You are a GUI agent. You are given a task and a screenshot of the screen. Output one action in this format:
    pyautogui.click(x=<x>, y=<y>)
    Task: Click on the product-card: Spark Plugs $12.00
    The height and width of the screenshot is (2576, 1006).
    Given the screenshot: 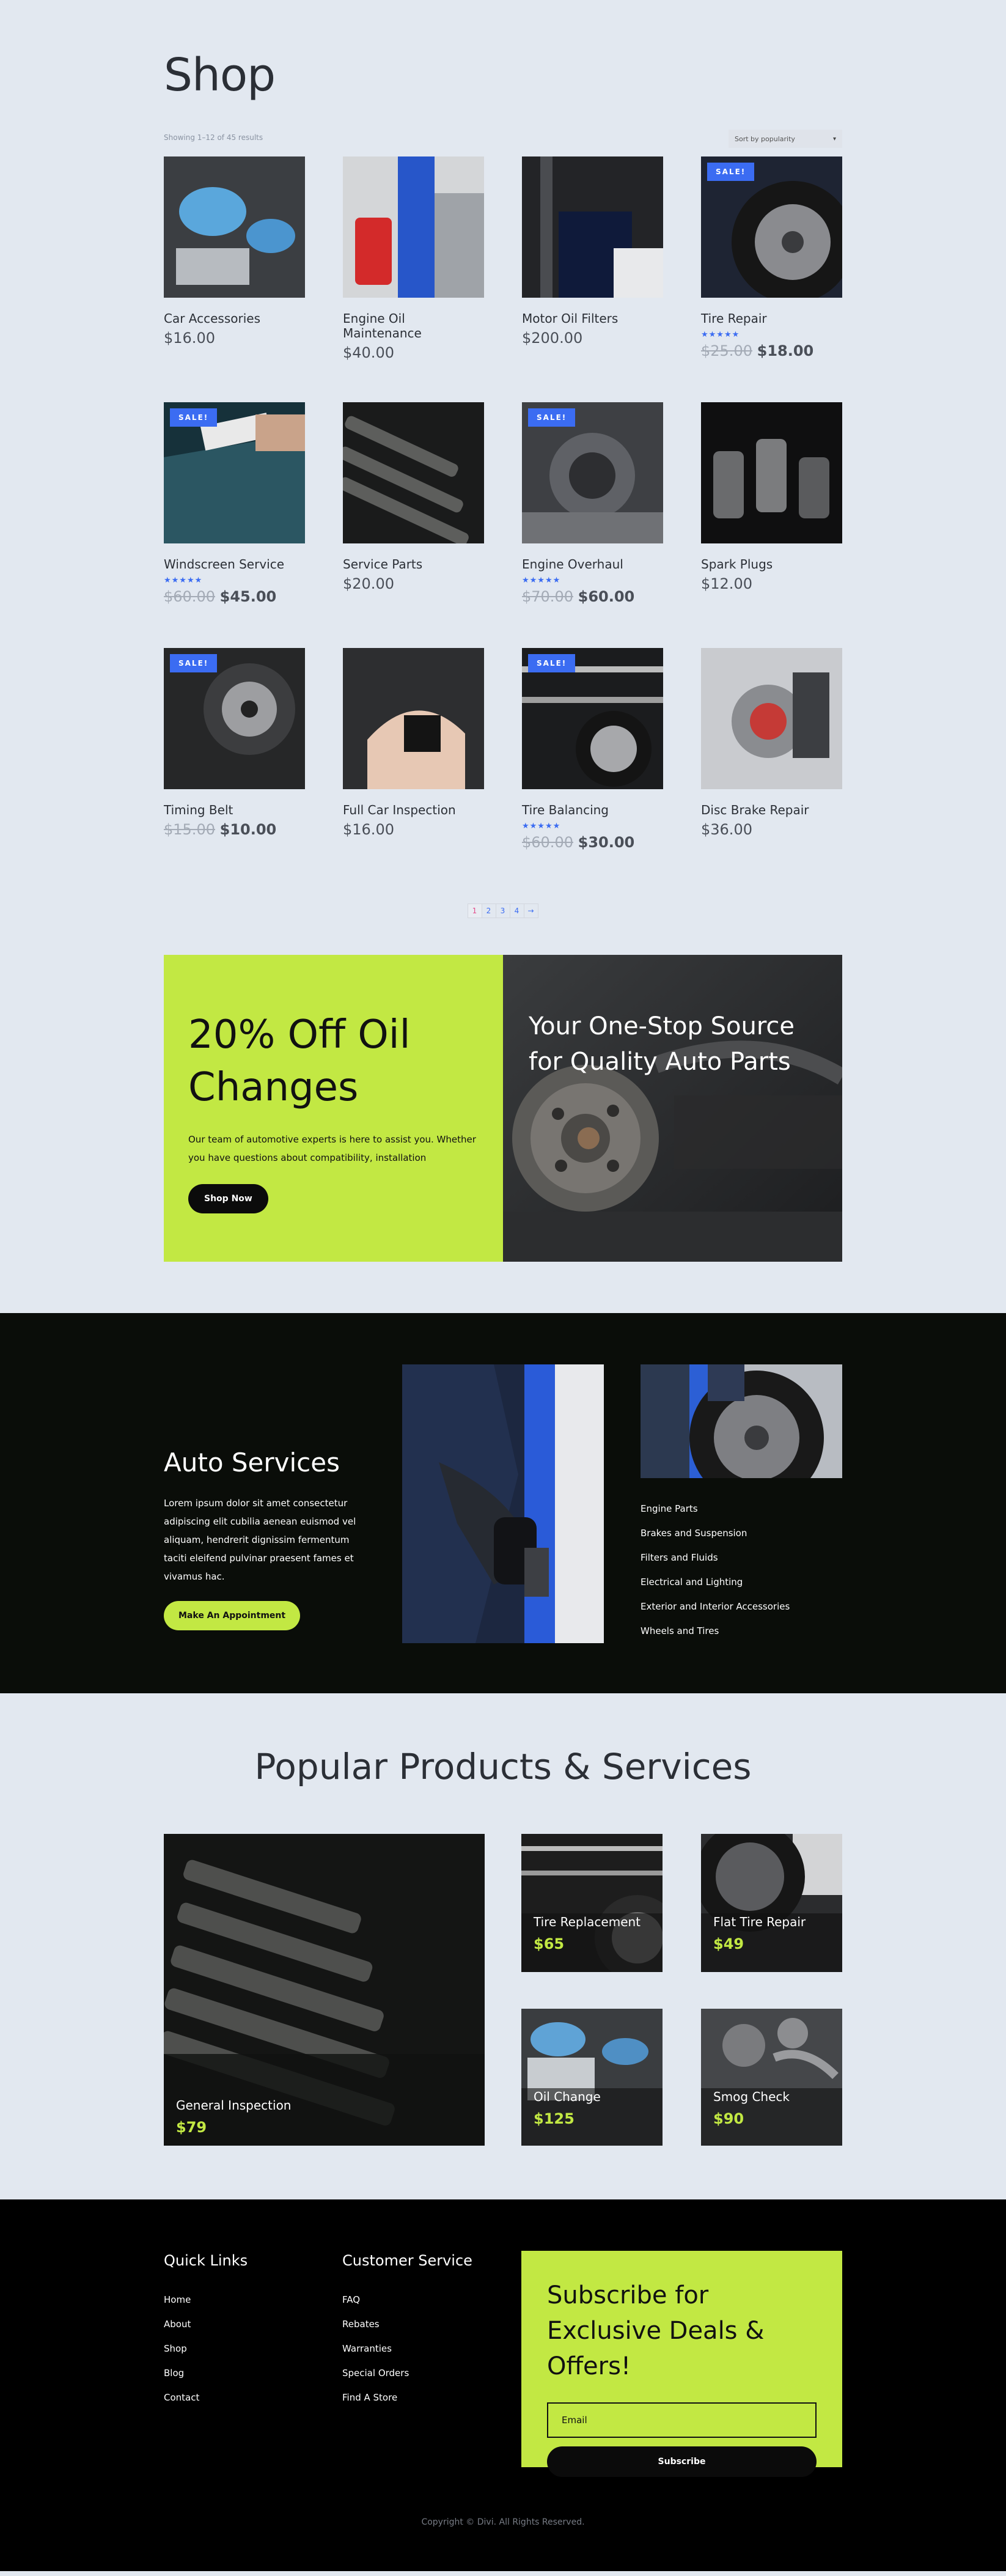 What is the action you would take?
    pyautogui.click(x=771, y=525)
    